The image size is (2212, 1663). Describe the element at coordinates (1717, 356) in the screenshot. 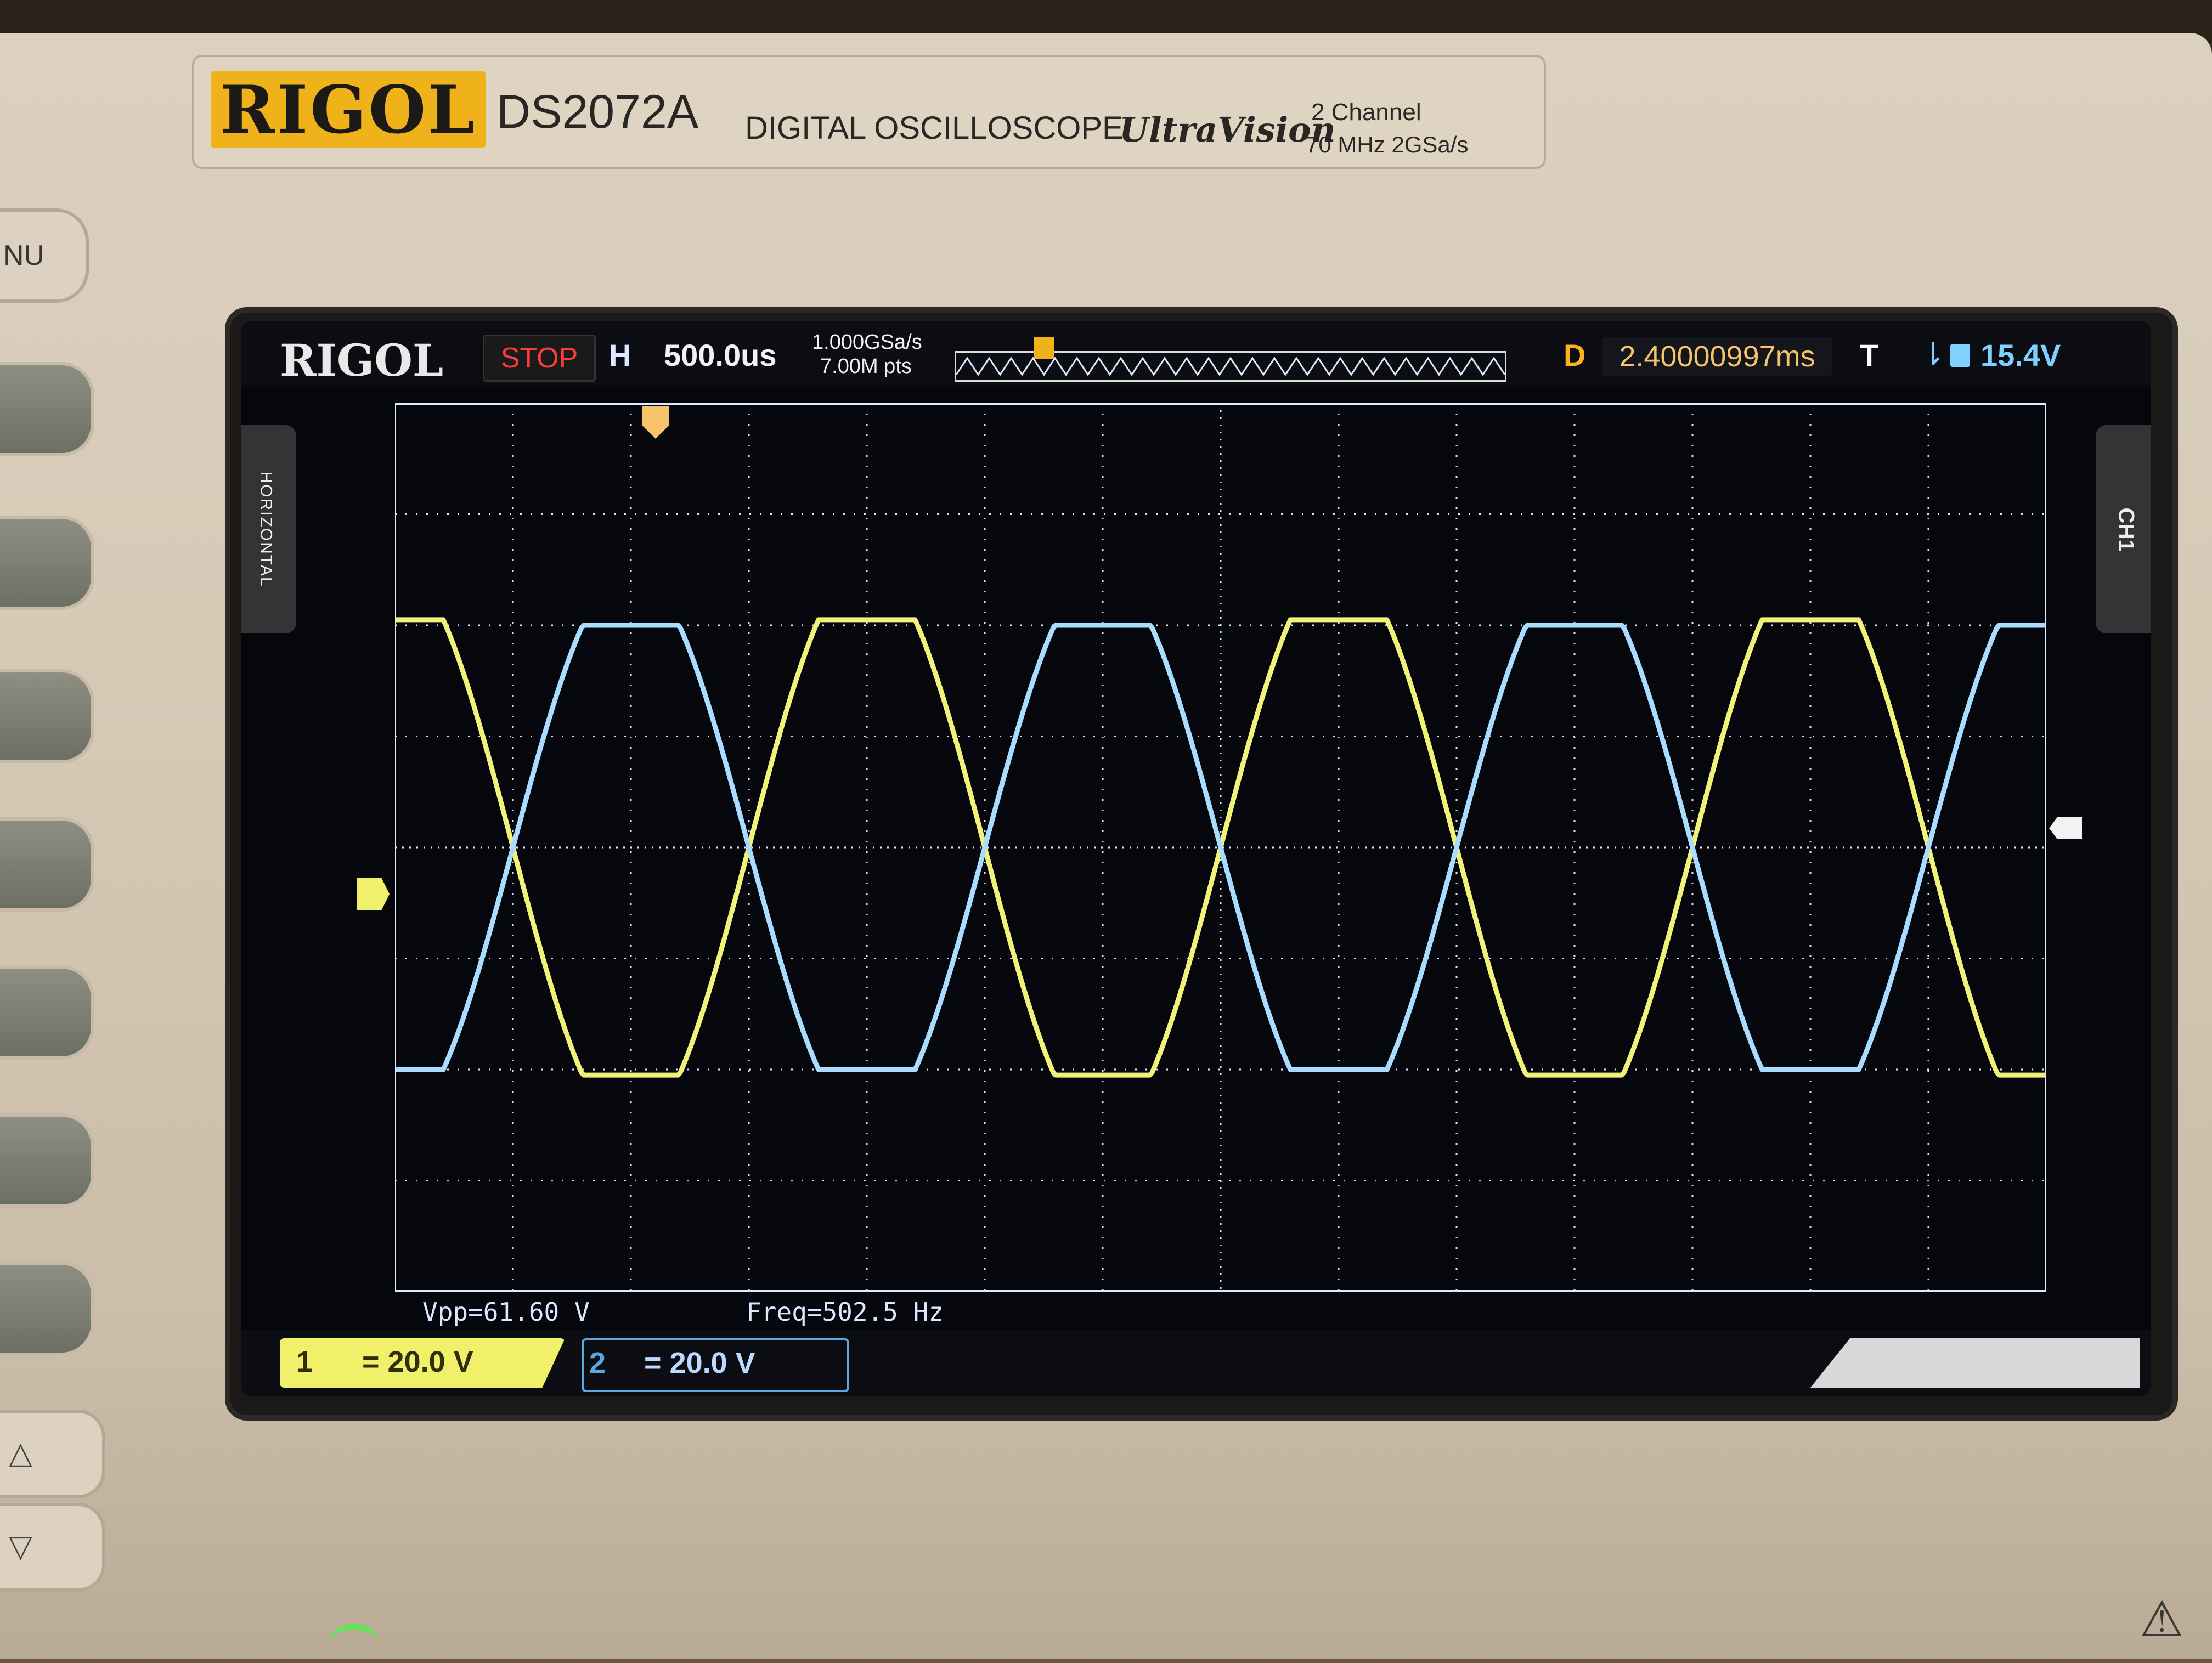

I see `delay-value: 2.40000997ms` at that location.